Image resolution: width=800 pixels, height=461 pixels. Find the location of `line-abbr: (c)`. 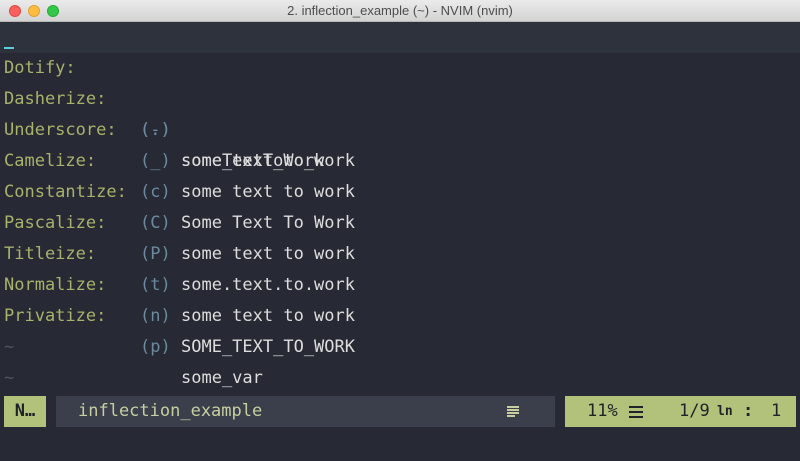

line-abbr: (c) is located at coordinates (155, 192).